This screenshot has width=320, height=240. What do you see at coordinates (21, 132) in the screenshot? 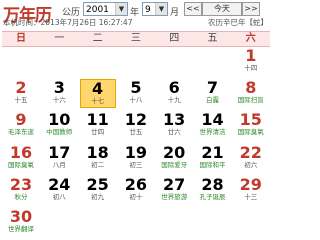
I see `lunar-date: 毛泽东逝` at bounding box center [21, 132].